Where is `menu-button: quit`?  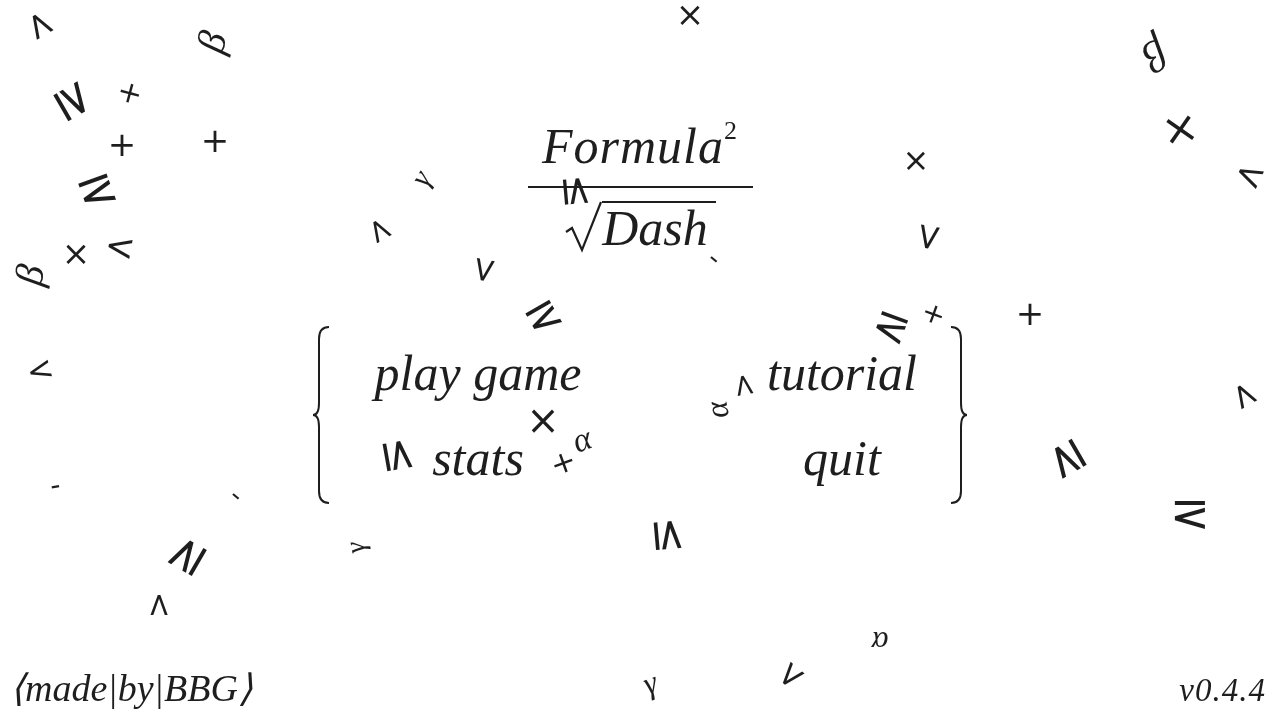 menu-button: quit is located at coordinates (842, 457).